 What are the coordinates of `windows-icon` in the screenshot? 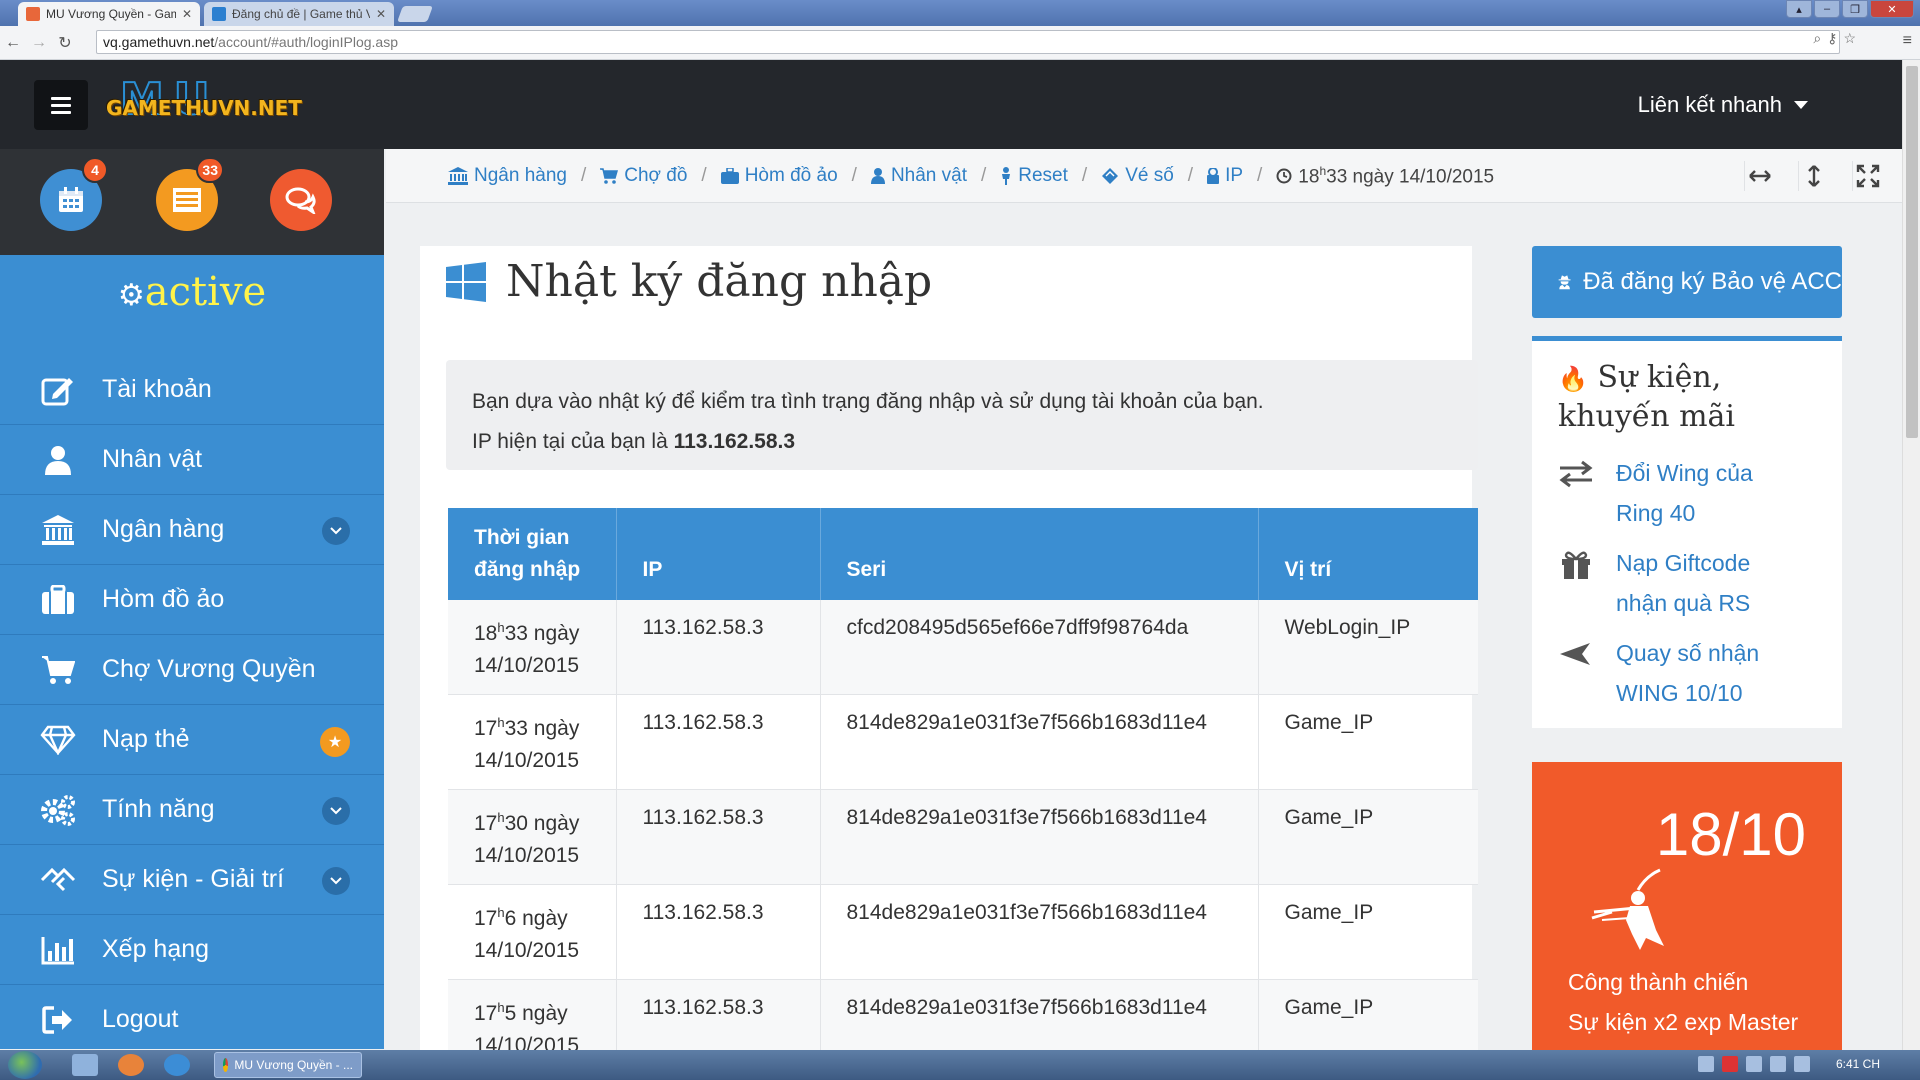 It's located at (466, 281).